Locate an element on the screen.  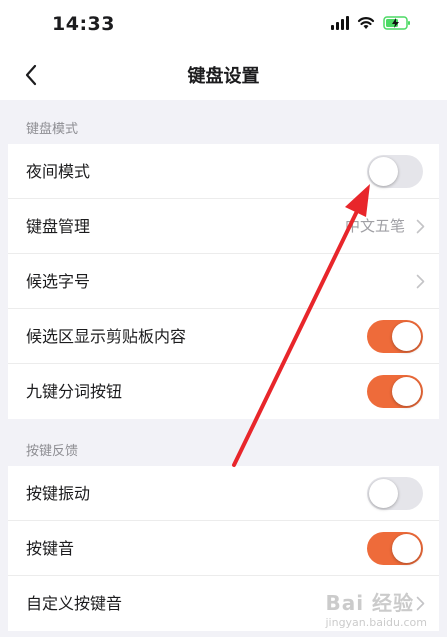
row-label: 候选字号 is located at coordinates (58, 281).